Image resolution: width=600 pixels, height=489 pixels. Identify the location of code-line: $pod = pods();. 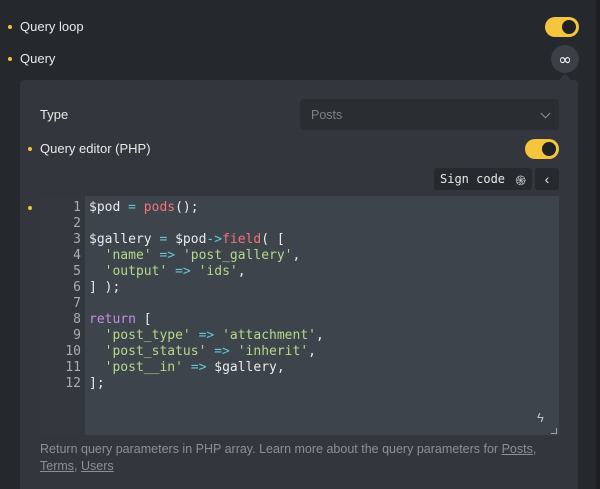
(144, 208).